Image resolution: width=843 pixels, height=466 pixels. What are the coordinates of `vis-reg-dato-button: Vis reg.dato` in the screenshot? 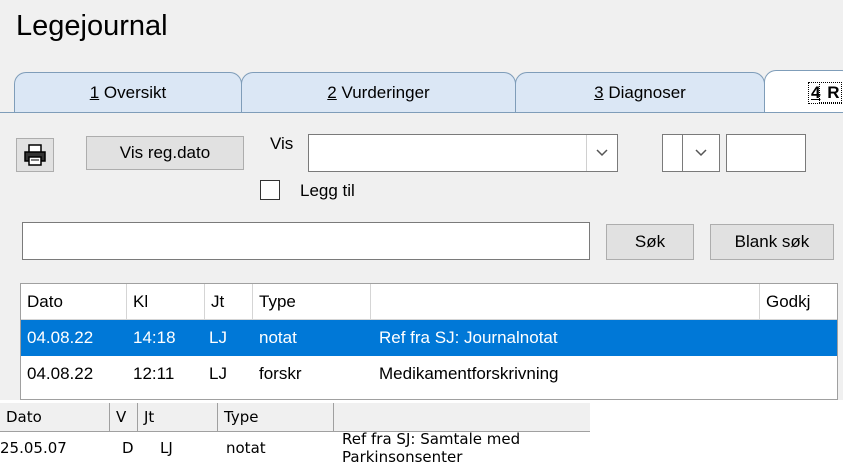 It's located at (165, 153).